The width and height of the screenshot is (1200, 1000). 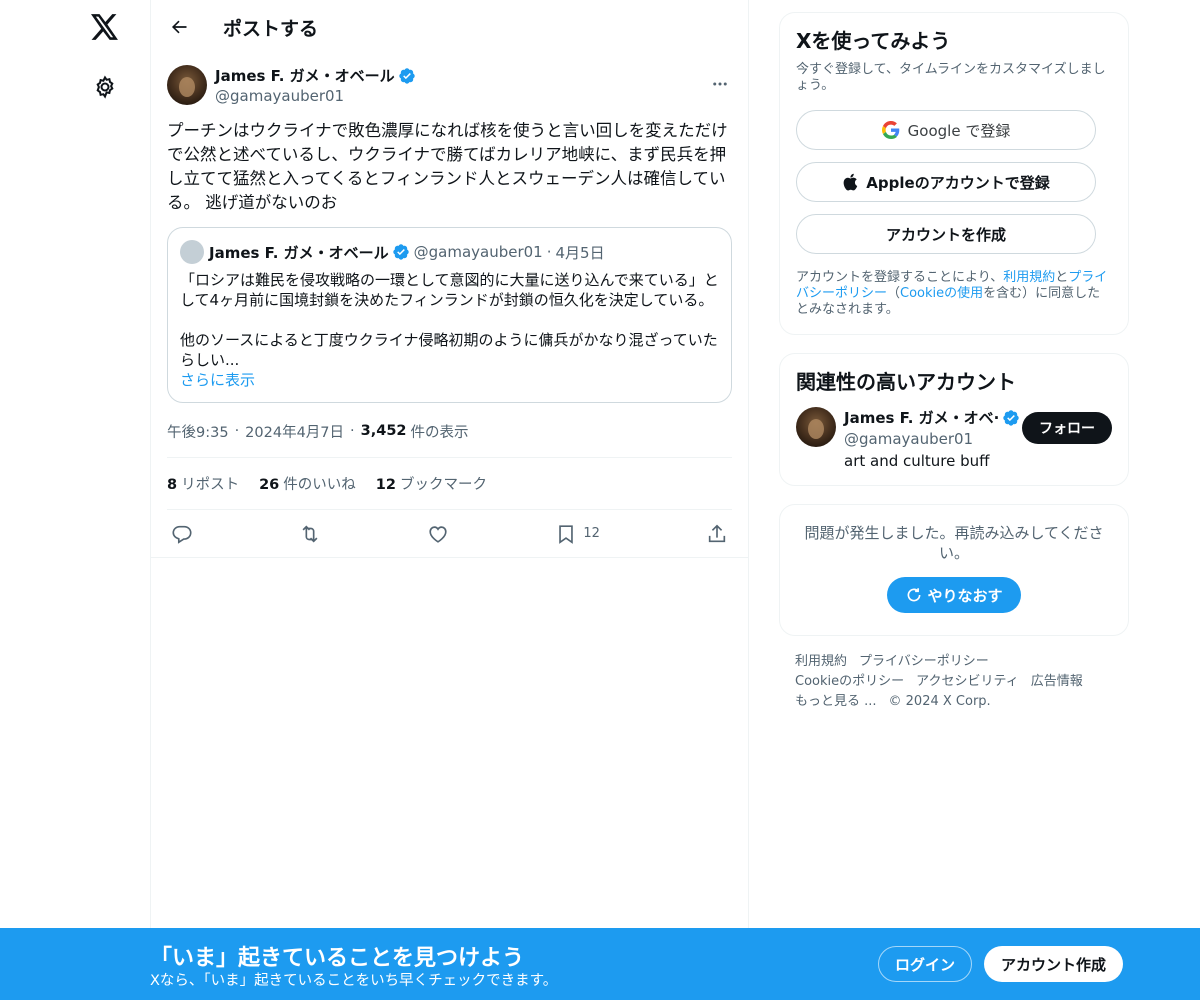 What do you see at coordinates (917, 461) in the screenshot?
I see `related-bio: art and culture buff` at bounding box center [917, 461].